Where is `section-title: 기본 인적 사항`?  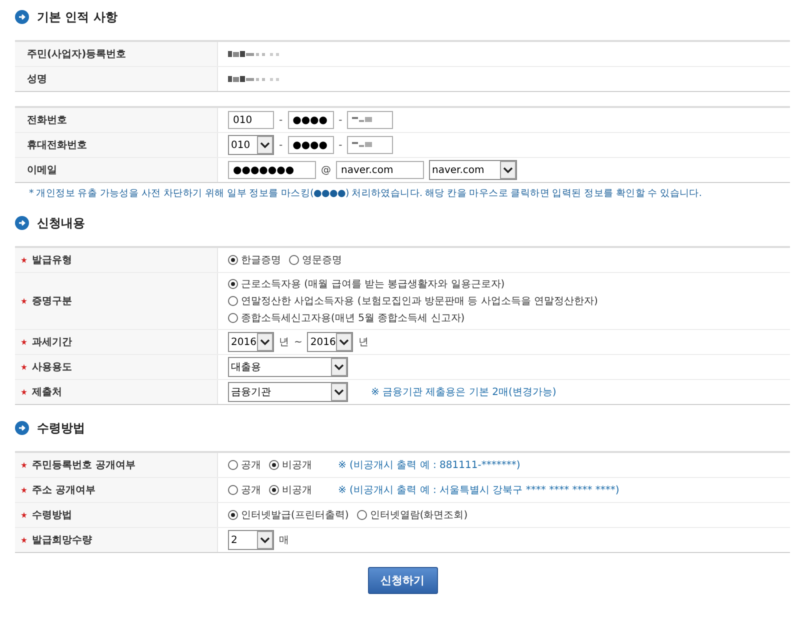 section-title: 기본 인적 사항 is located at coordinates (77, 17).